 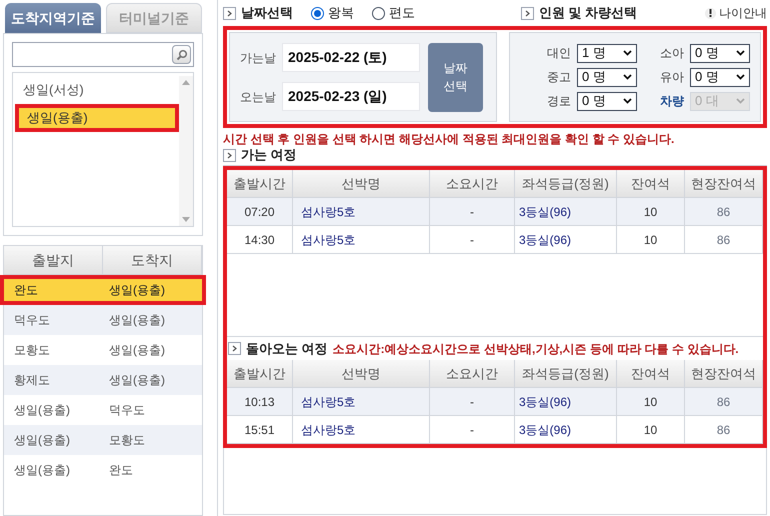 I want to click on route-row: 황제도 생일(용출), so click(x=103, y=380).